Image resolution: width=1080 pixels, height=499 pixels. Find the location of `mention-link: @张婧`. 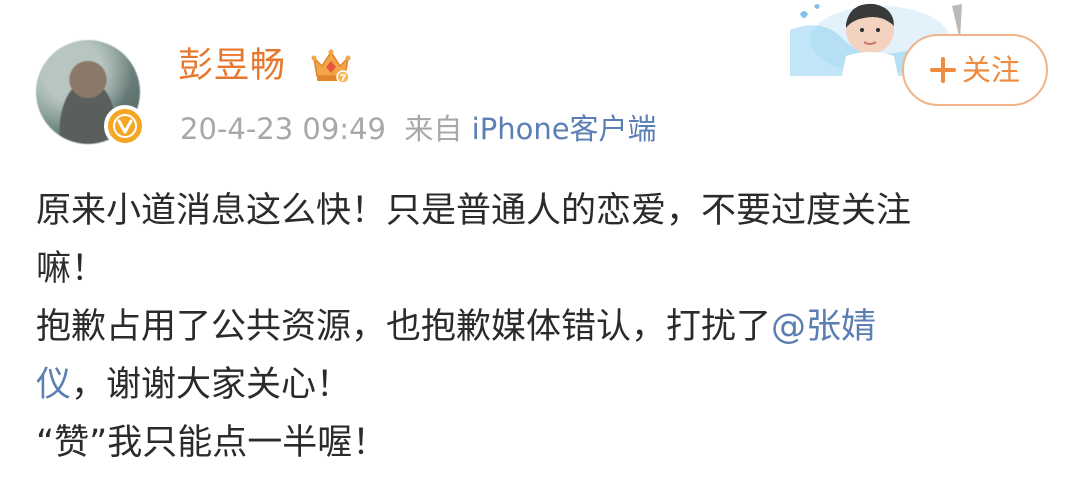

mention-link: @张婧 is located at coordinates (823, 327).